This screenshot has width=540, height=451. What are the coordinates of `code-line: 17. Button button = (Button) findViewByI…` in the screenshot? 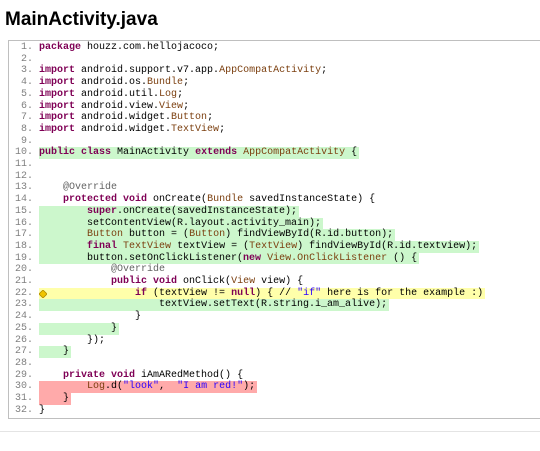 It's located at (274, 235).